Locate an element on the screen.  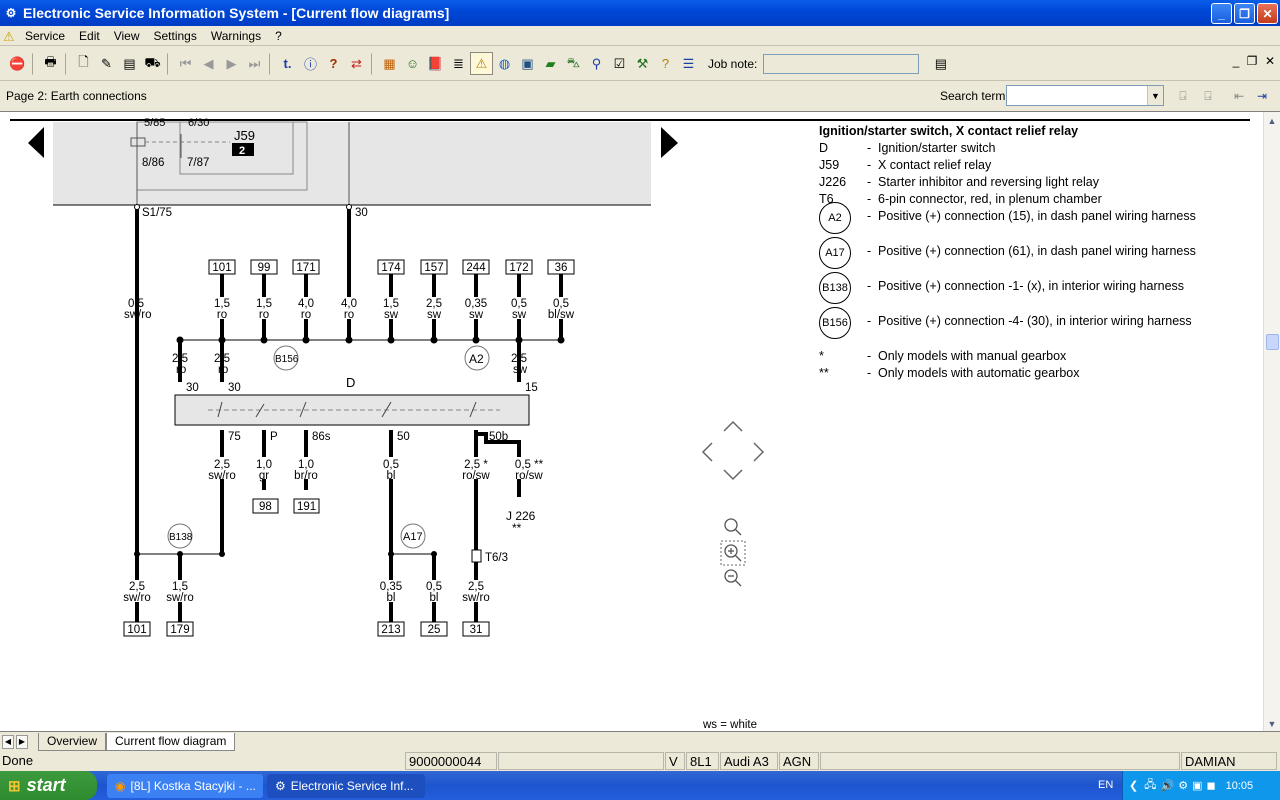
switch-pin: 75 is located at coordinates (234, 437).